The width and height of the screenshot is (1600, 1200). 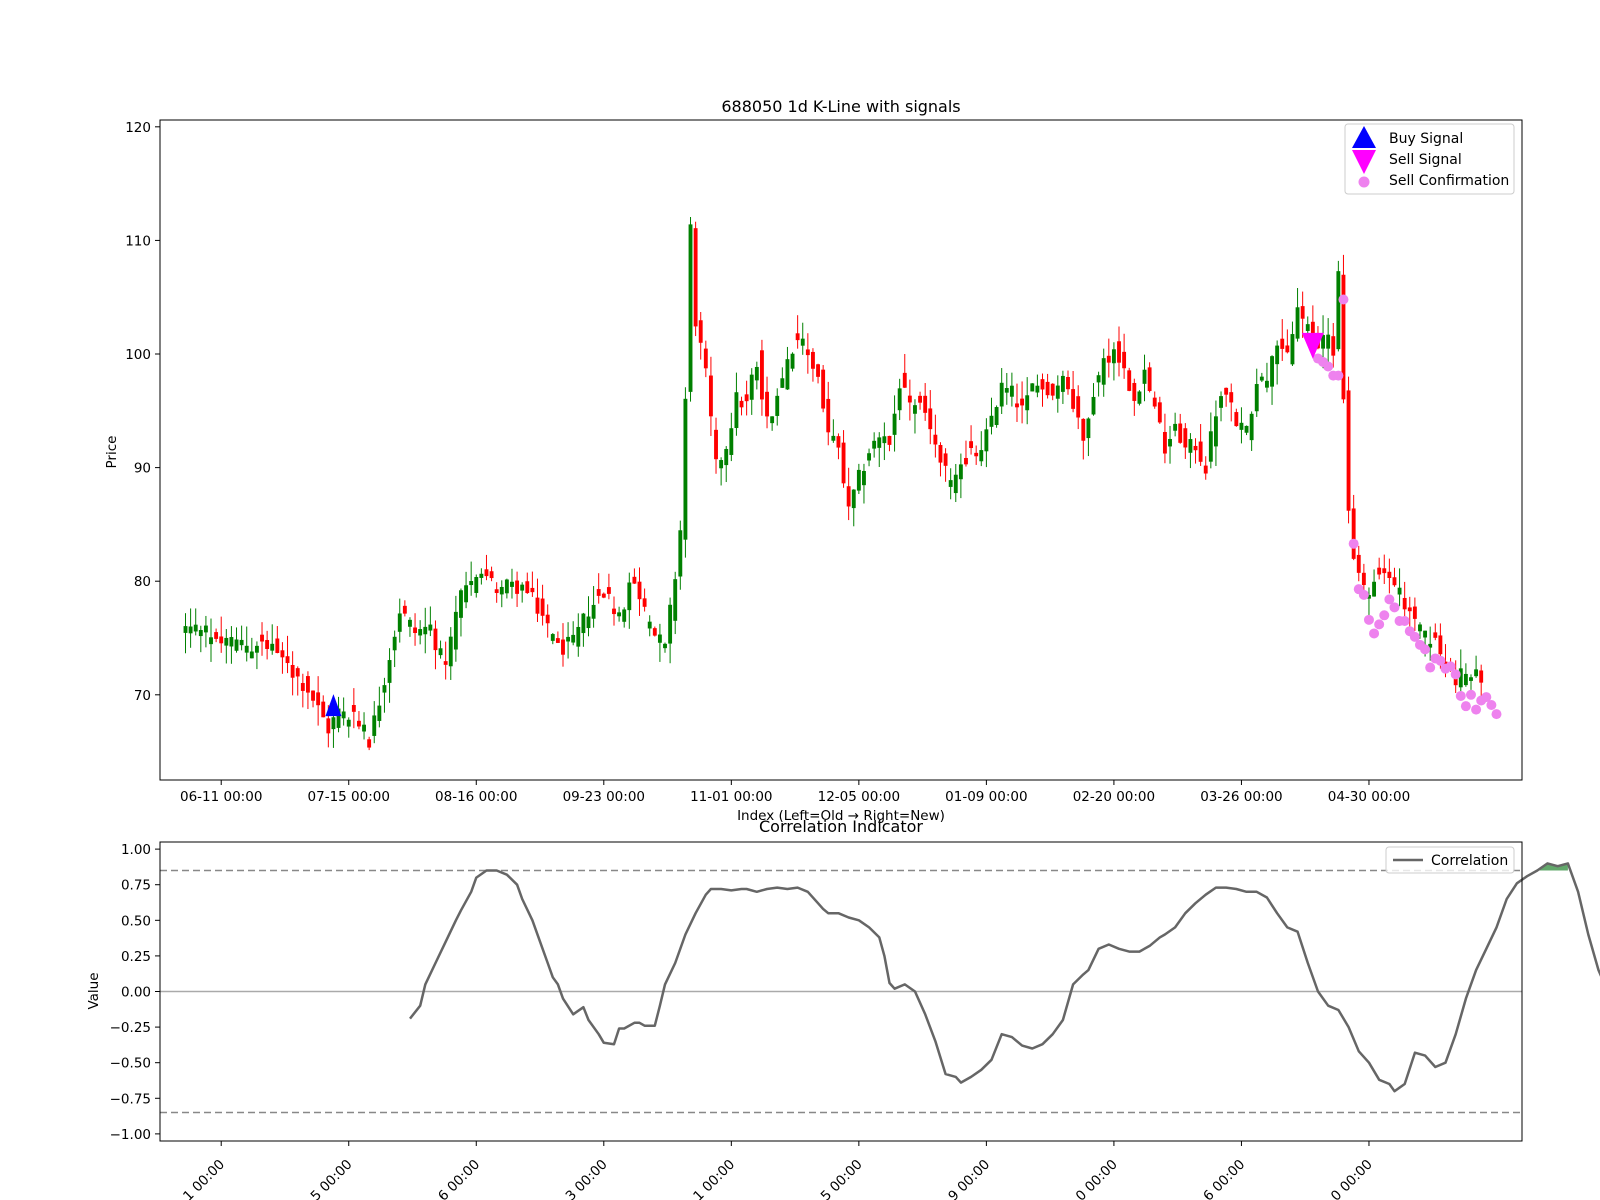 What do you see at coordinates (135, 992) in the screenshot?
I see `correlation-y-ticks: 1.00 0.75 0.50 0.25 0.00 −0.25 −0.50 −0.75 −1.00` at bounding box center [135, 992].